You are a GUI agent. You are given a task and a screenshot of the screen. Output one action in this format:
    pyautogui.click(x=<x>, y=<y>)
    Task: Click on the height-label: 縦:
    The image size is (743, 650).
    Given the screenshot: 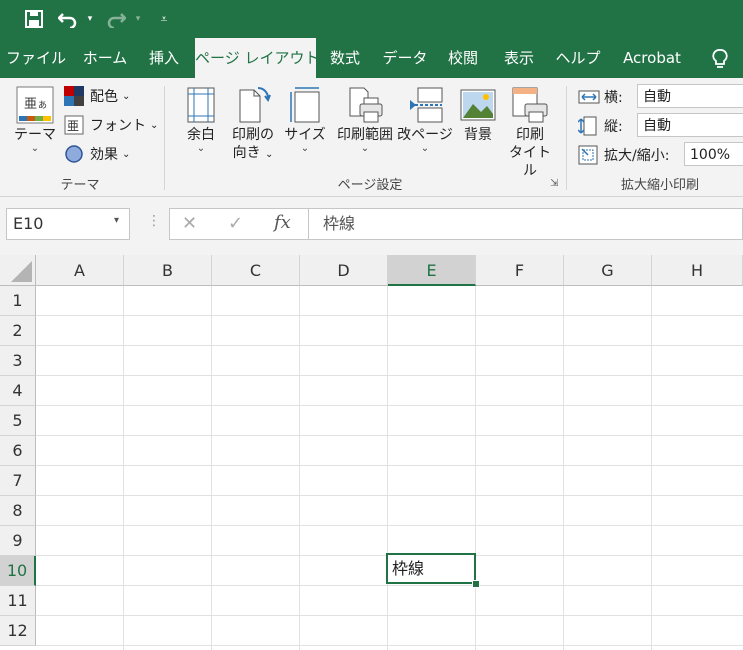 What is the action you would take?
    pyautogui.click(x=613, y=127)
    